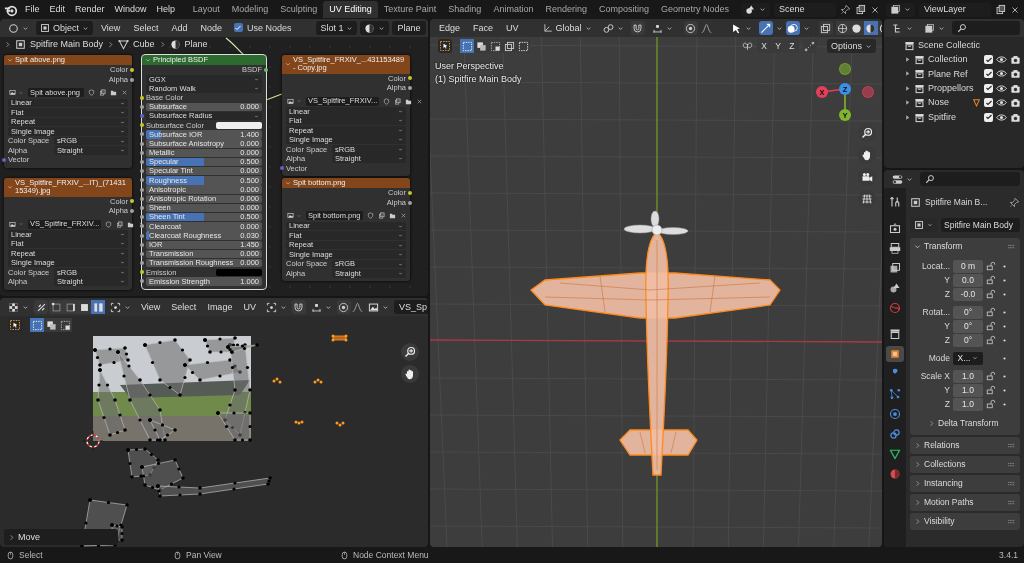  I want to click on outliner-item: Collection, so click(954, 59).